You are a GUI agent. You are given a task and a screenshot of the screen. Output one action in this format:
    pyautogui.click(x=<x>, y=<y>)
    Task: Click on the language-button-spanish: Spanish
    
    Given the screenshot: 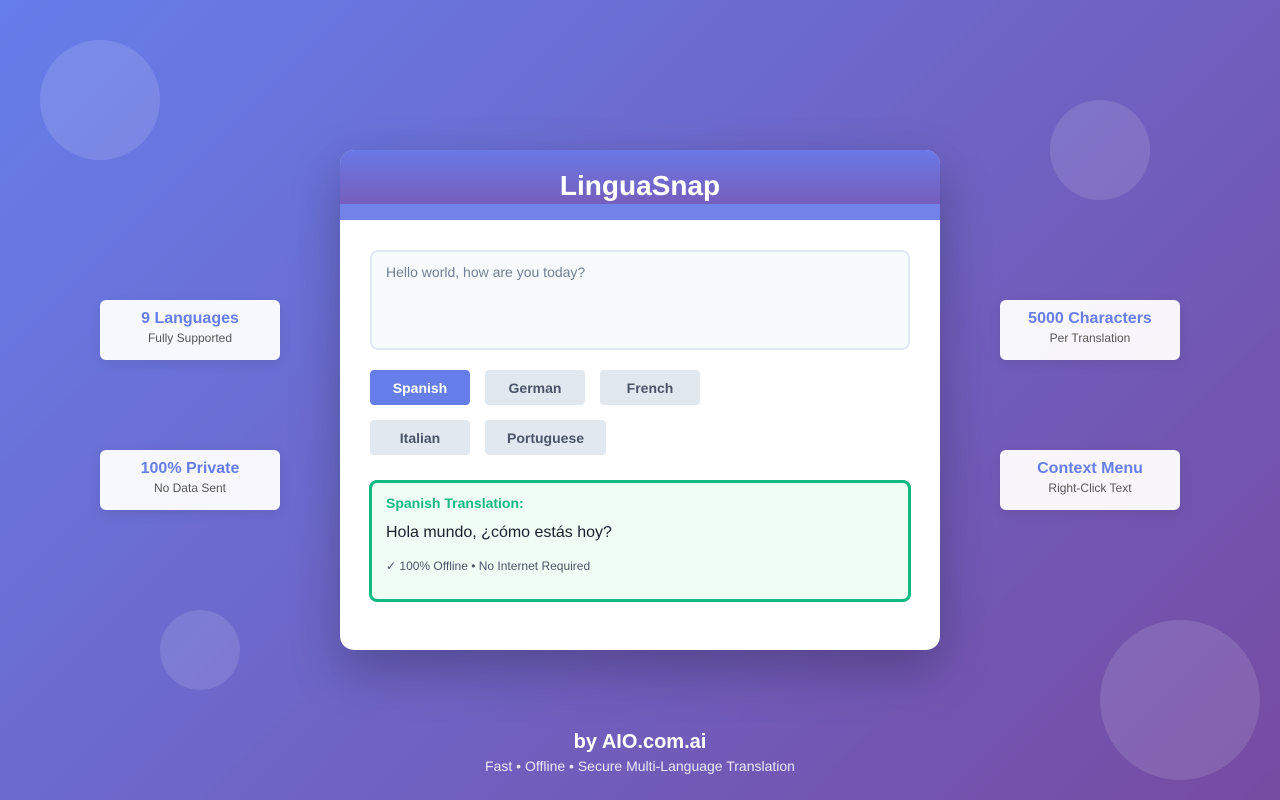 What is the action you would take?
    pyautogui.click(x=420, y=387)
    